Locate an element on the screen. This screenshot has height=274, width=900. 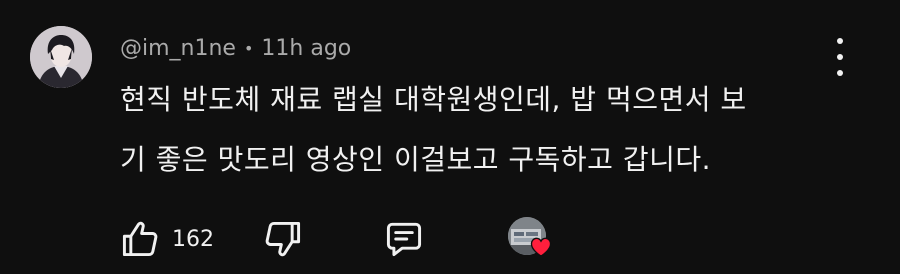
comment-text-line: 현직 반도체 재료 랩실 대학원생인데, 밥 먹으면서 보 is located at coordinates (433, 99).